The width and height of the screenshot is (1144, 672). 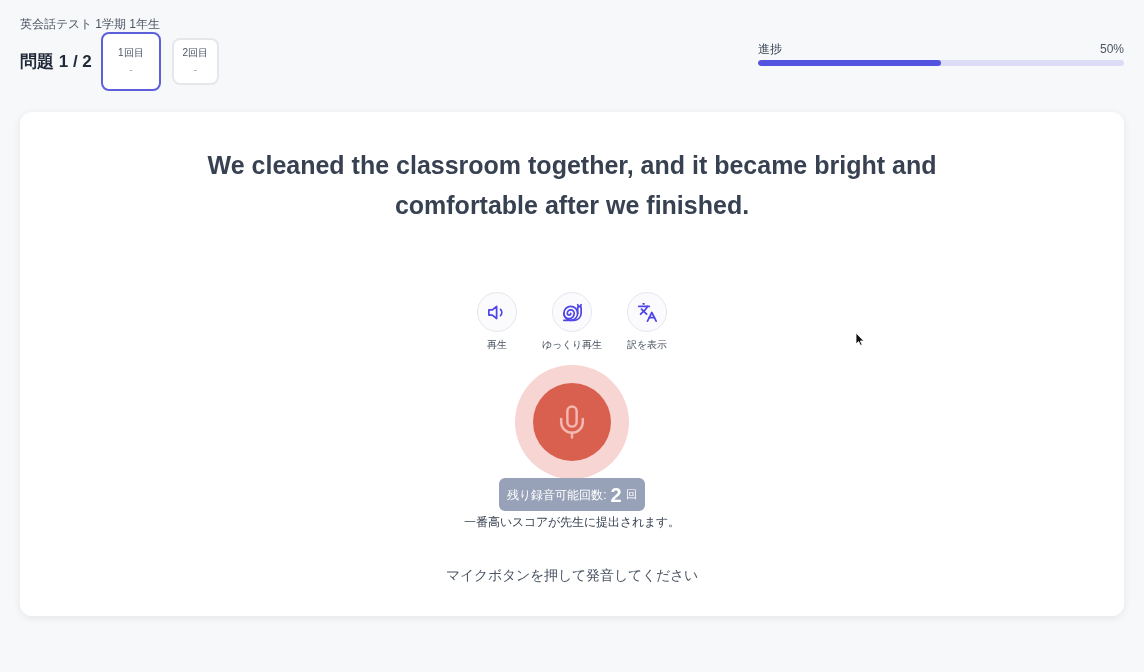 What do you see at coordinates (130, 61) in the screenshot?
I see `attempt-tab: 1回目 -` at bounding box center [130, 61].